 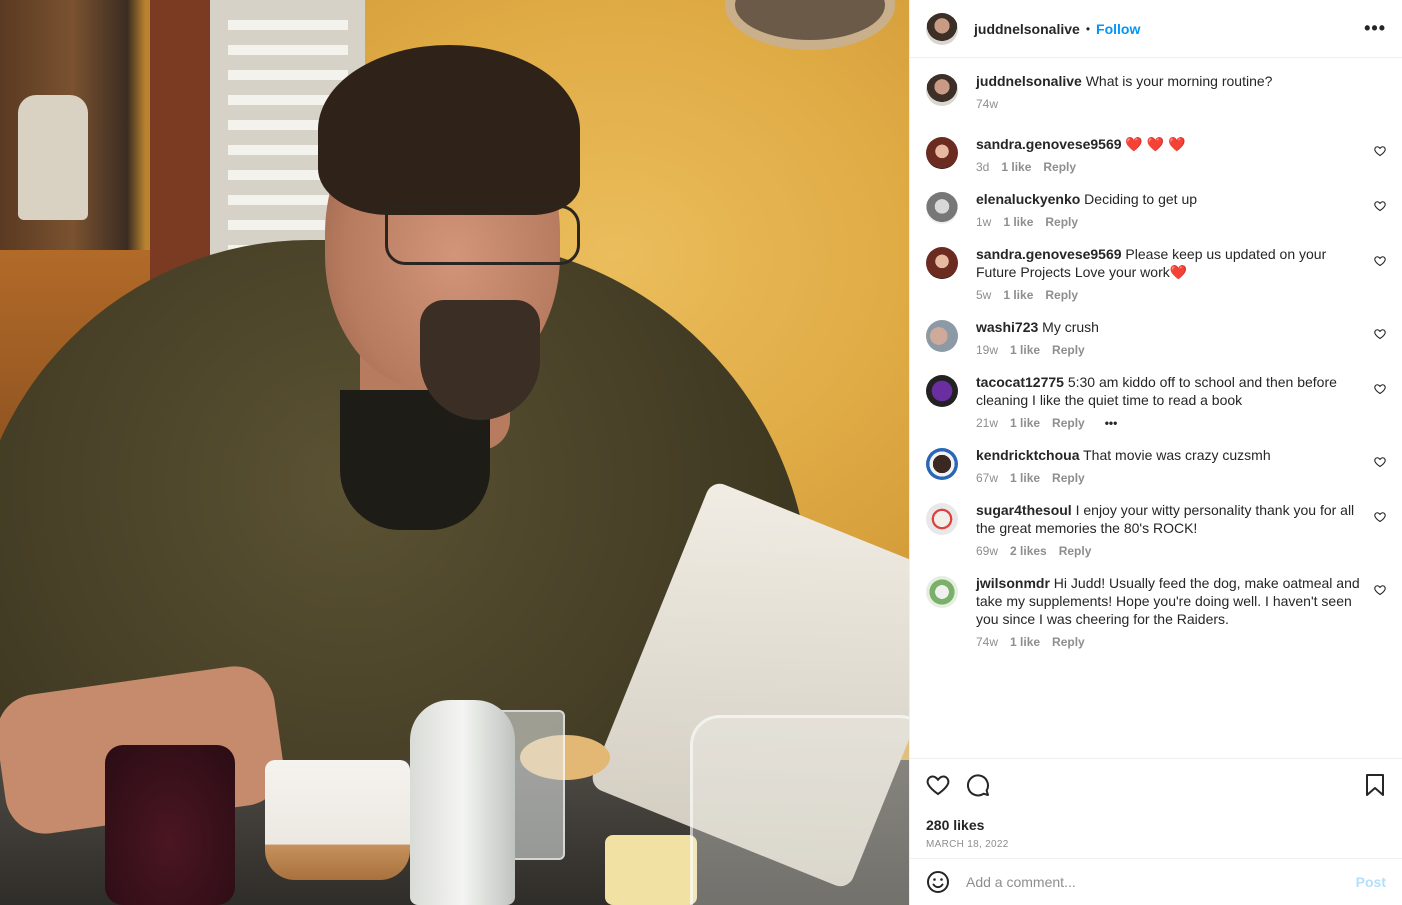 I want to click on photo-jam-jar, so click(x=170, y=825).